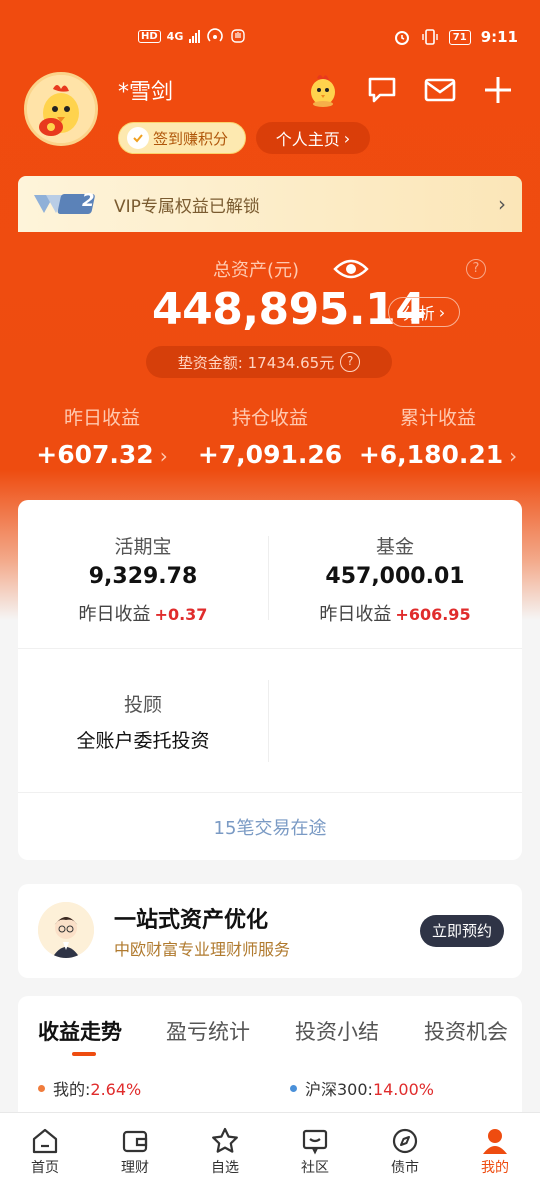 The height and width of the screenshot is (1188, 540). I want to click on yesterday-earnings: +607.32 ›, so click(102, 454).